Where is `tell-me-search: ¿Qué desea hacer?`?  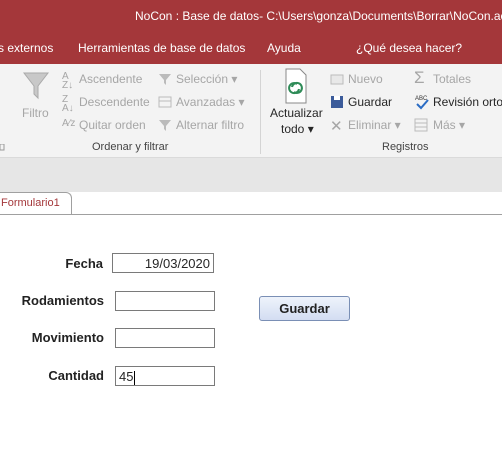
tell-me-search: ¿Qué desea hacer? is located at coordinates (409, 48).